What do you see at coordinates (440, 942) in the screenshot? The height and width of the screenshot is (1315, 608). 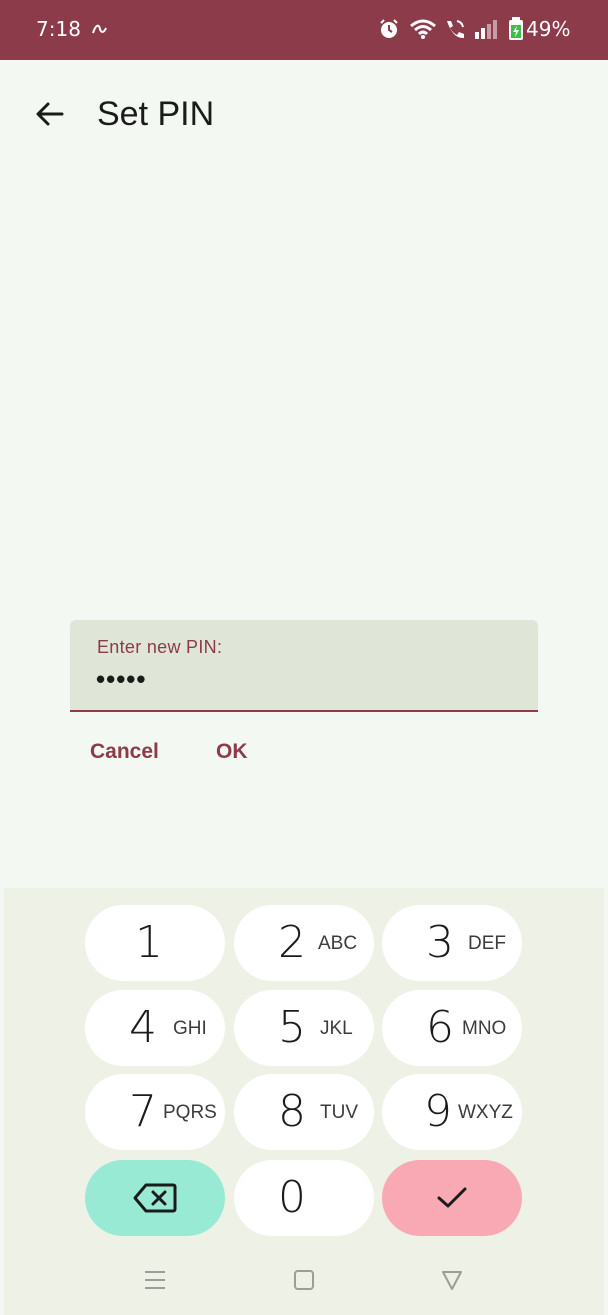 I see `key-digit: 3` at bounding box center [440, 942].